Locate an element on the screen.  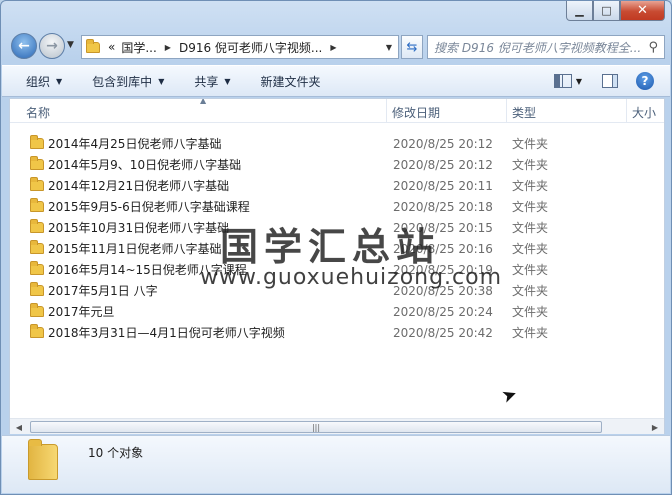
column-header-size: 大小 is located at coordinates (644, 112).